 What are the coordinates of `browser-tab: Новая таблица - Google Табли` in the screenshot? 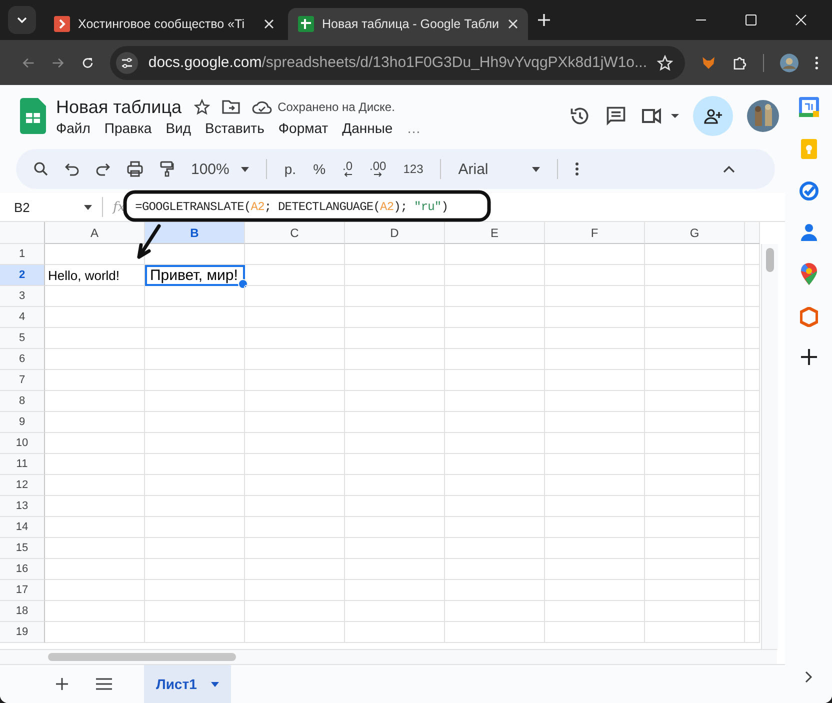 It's located at (408, 24).